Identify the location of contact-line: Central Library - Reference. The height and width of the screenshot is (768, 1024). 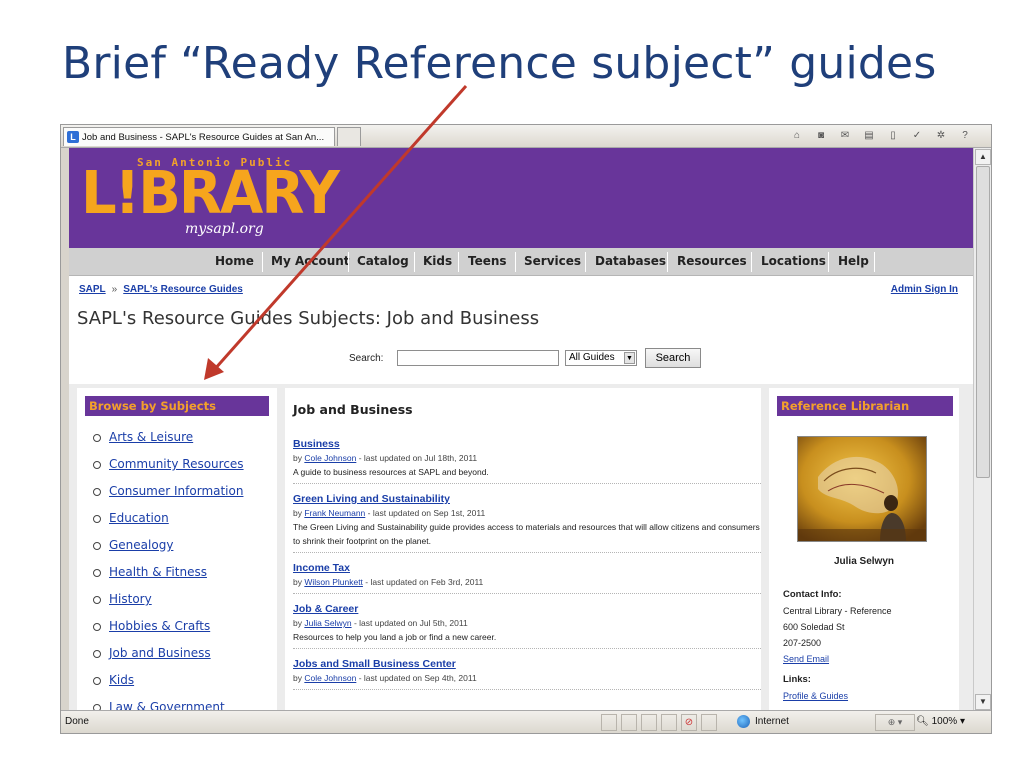
(837, 611).